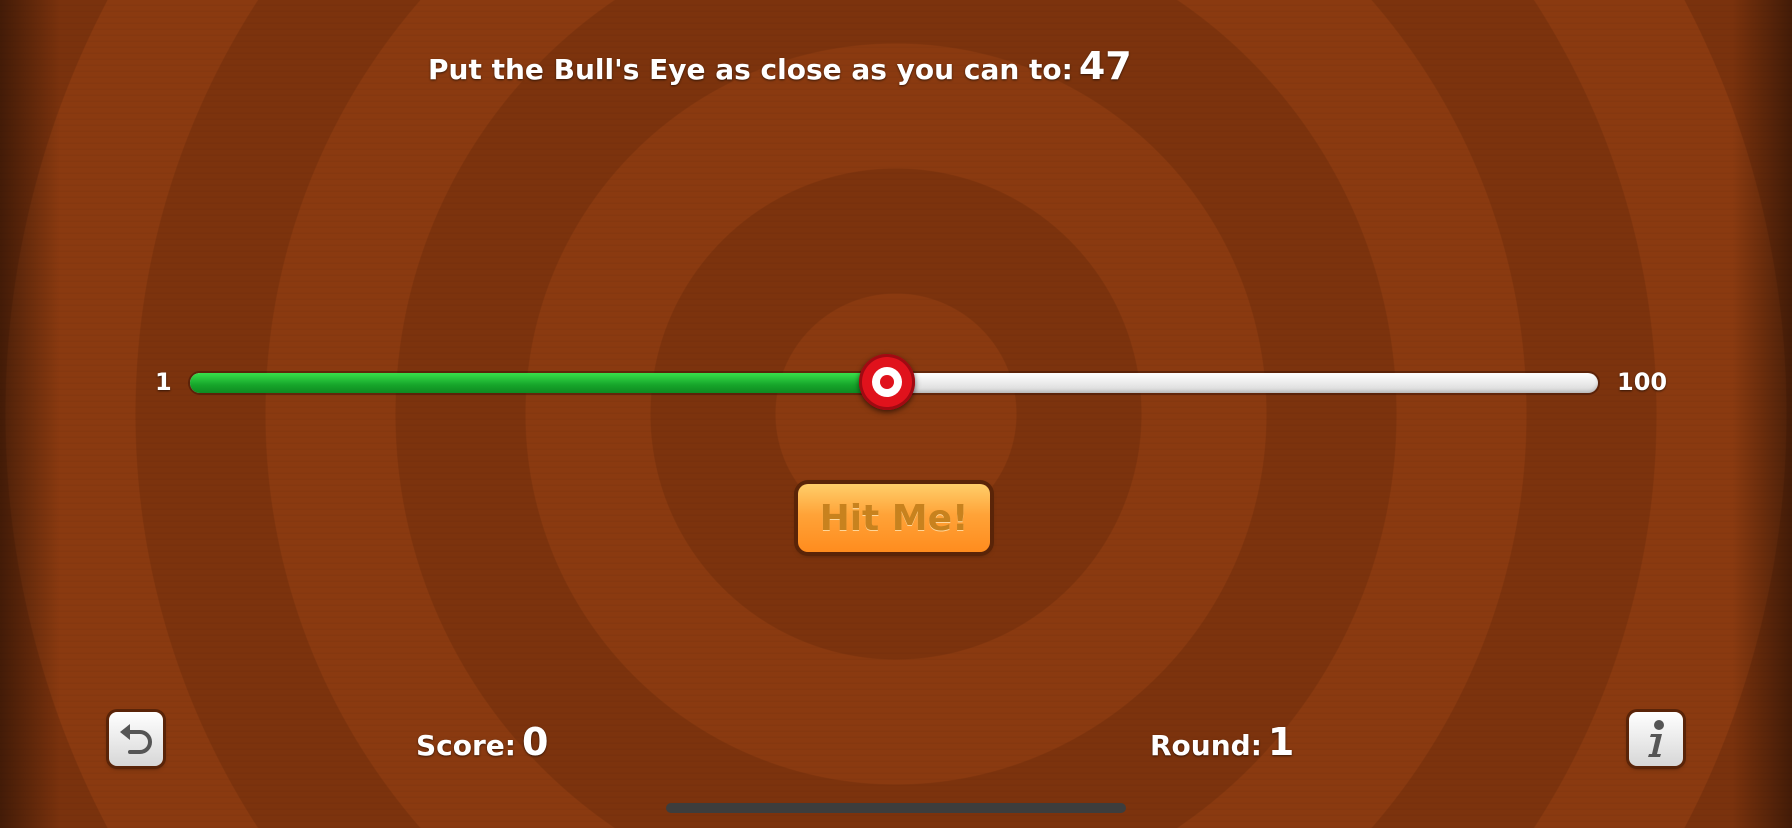  What do you see at coordinates (535, 742) in the screenshot?
I see `score-value: 0` at bounding box center [535, 742].